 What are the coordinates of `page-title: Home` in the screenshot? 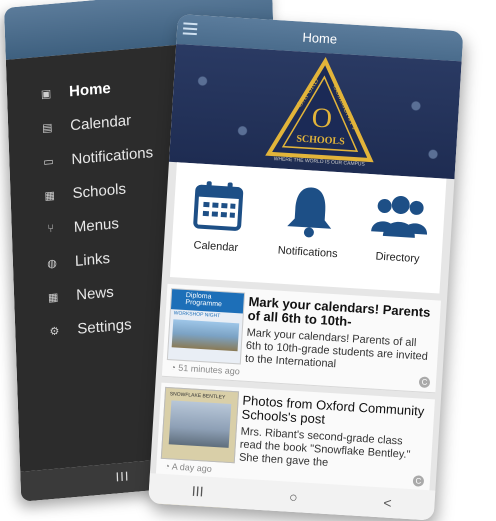 It's located at (320, 38).